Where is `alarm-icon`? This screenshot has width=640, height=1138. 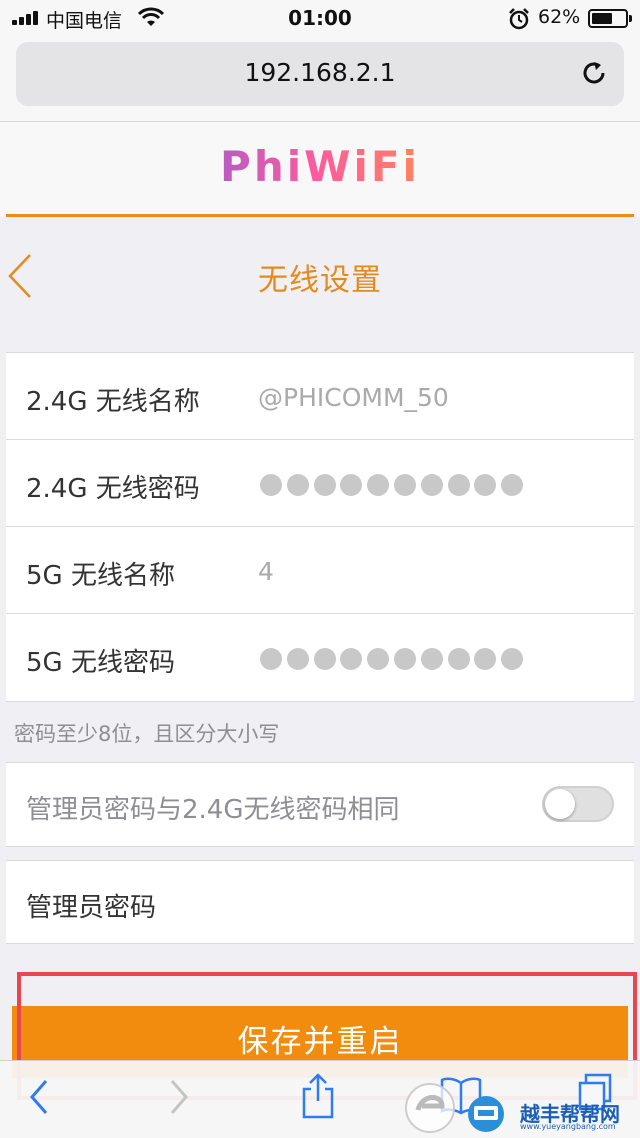
alarm-icon is located at coordinates (519, 19).